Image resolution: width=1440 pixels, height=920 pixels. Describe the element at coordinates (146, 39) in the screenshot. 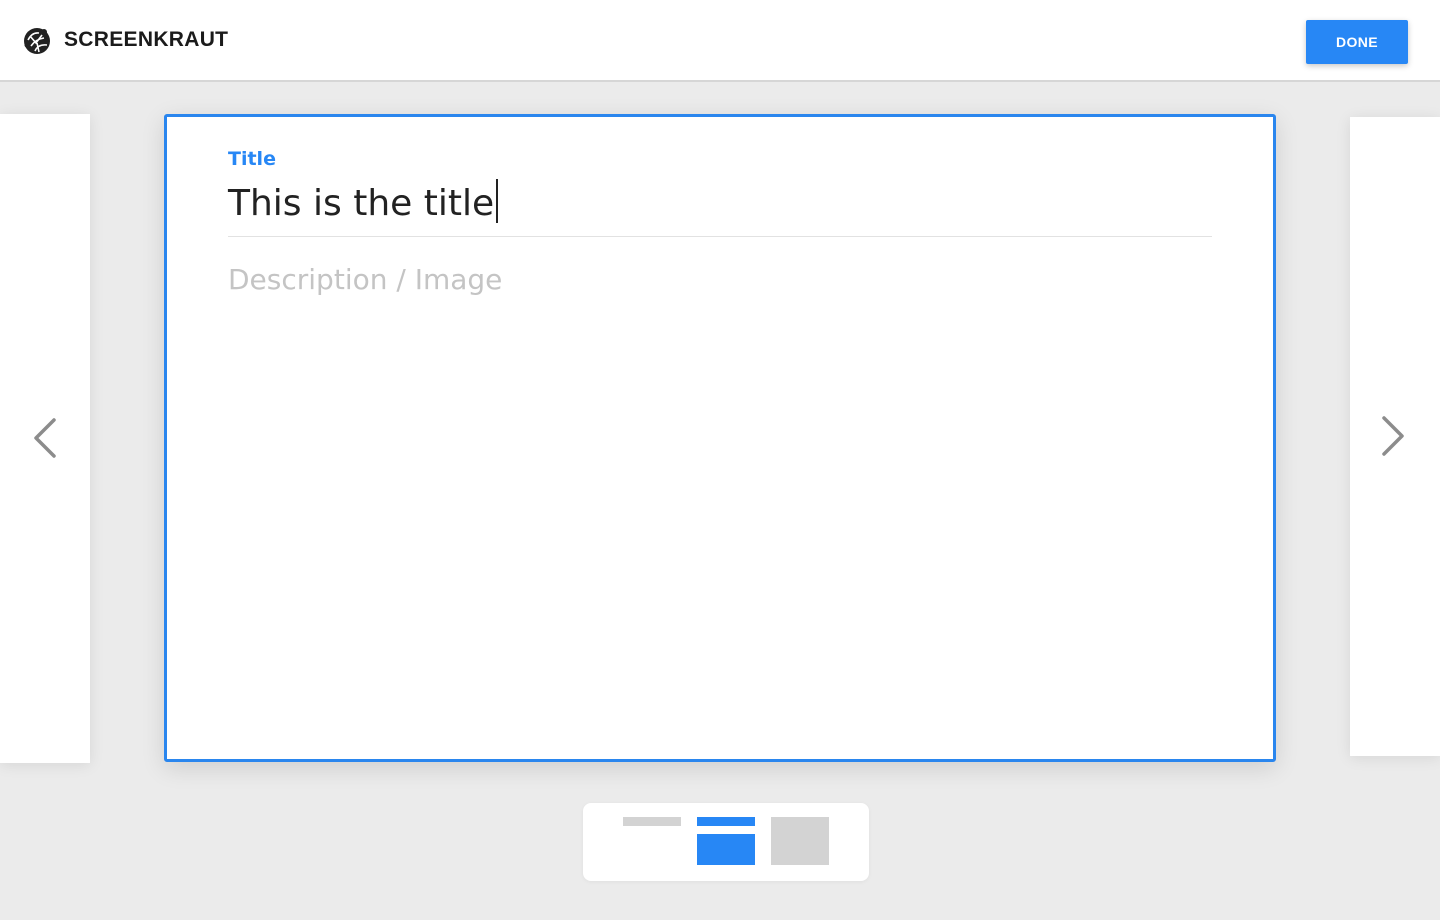

I see `app-name: SCREENKRAUT` at that location.